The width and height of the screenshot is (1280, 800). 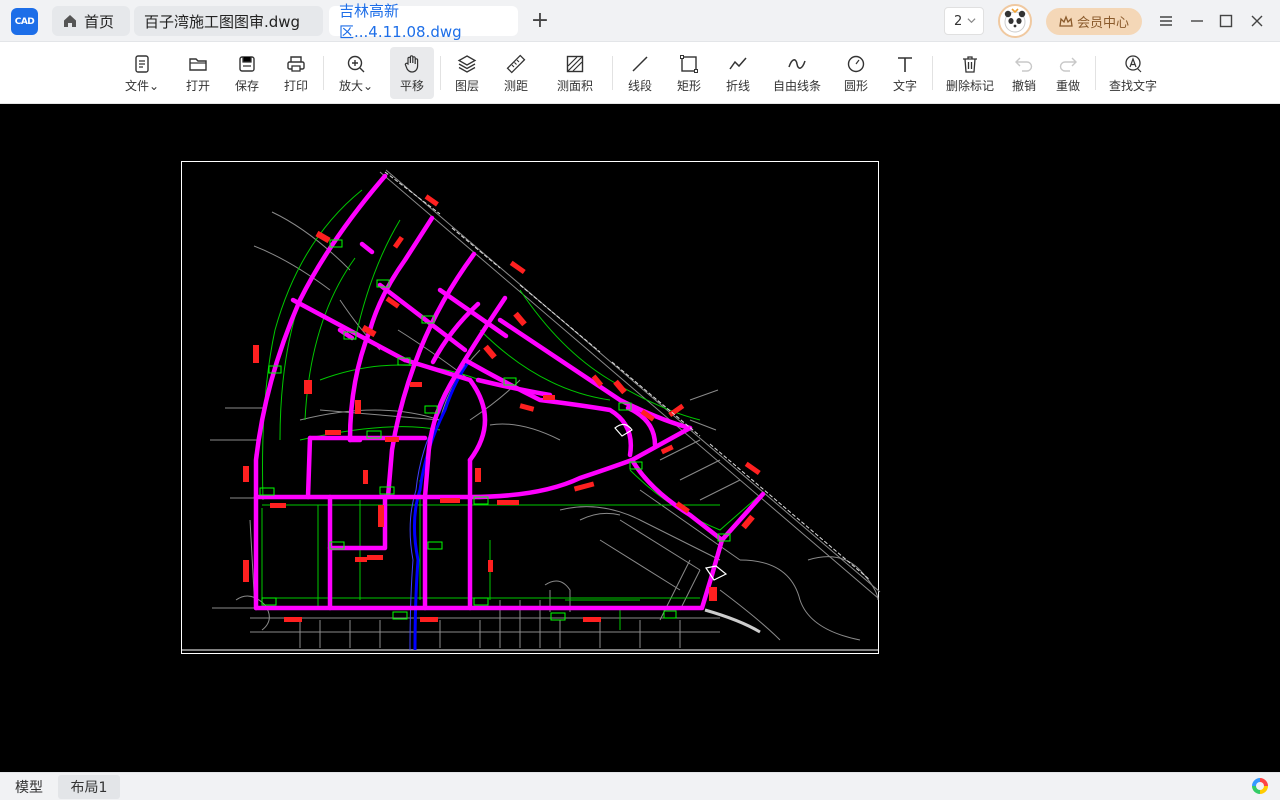 I want to click on circle-icon, so click(x=856, y=64).